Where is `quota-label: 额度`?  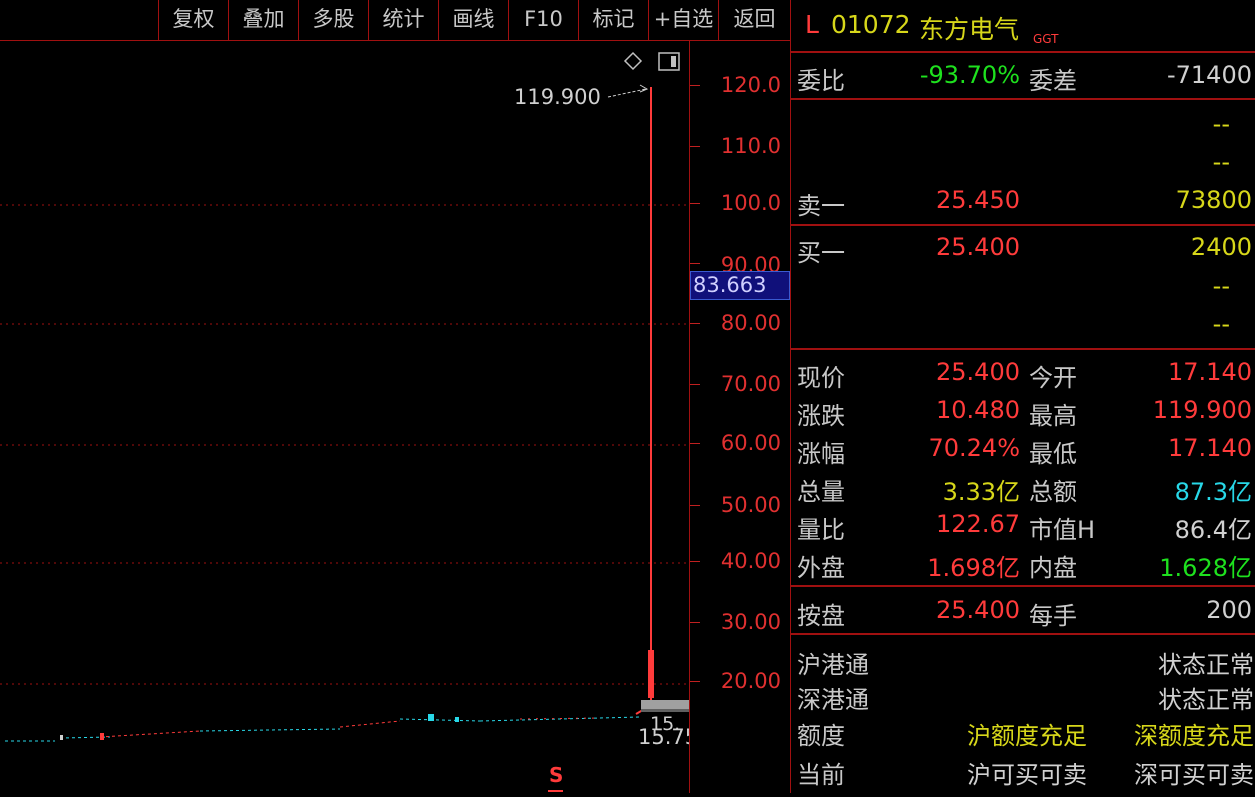 quota-label: 额度 is located at coordinates (821, 736).